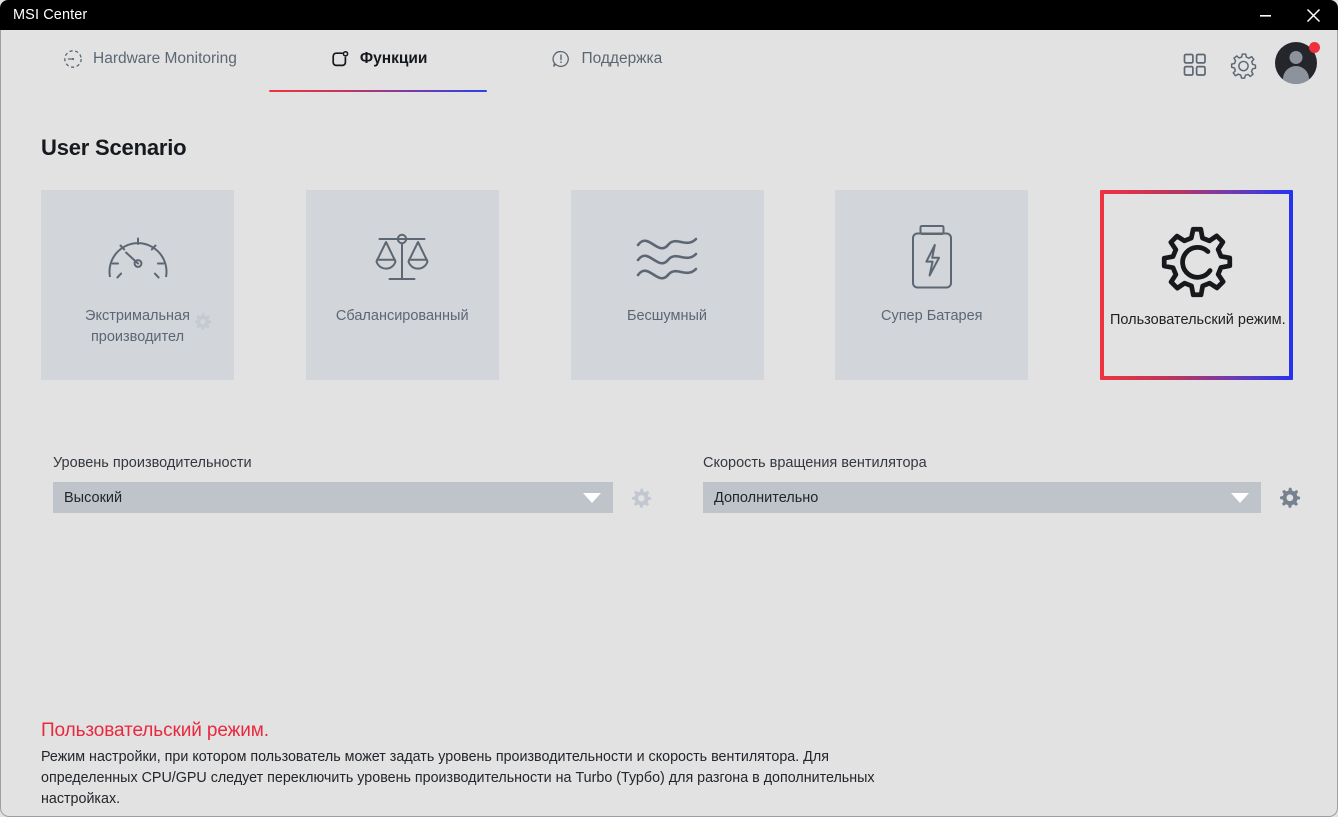 Image resolution: width=1338 pixels, height=817 pixels. What do you see at coordinates (393, 58) in the screenshot?
I see `tab-label-features: Функции` at bounding box center [393, 58].